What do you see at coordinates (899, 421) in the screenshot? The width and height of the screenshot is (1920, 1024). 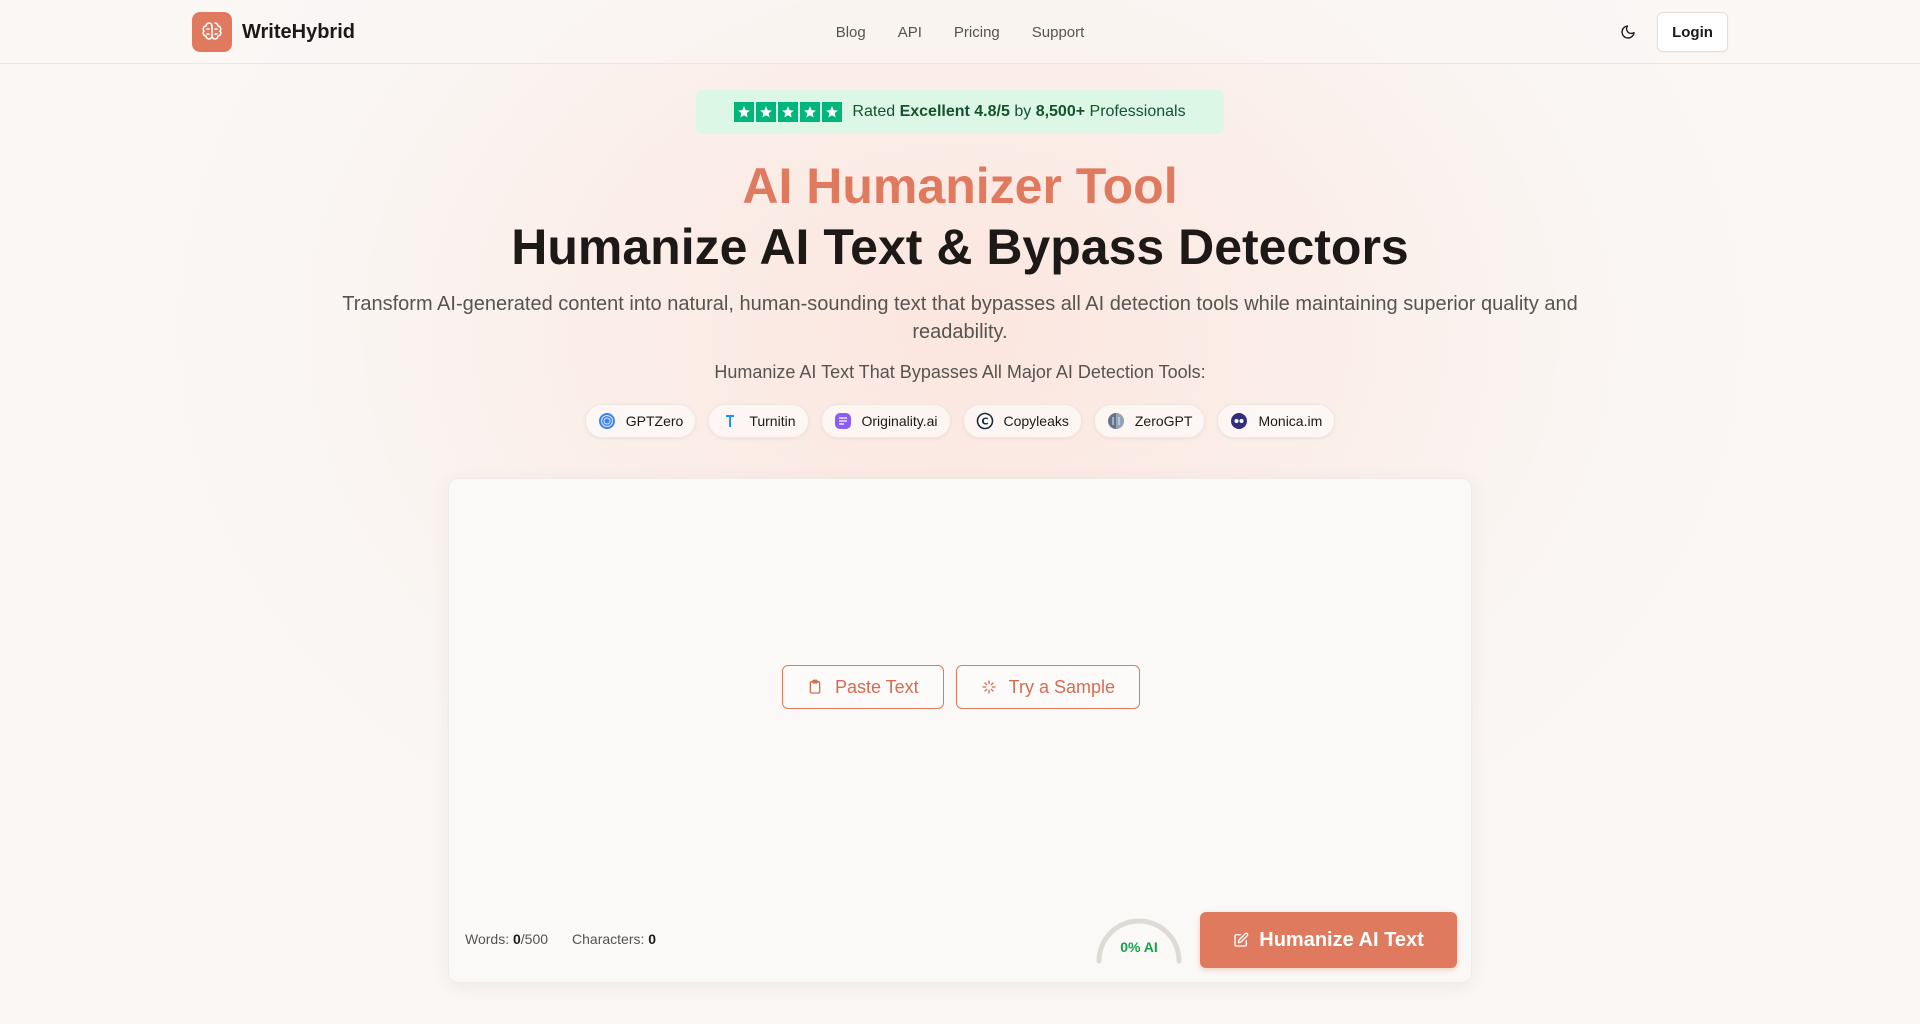 I see `detector-name: Originality.ai` at bounding box center [899, 421].